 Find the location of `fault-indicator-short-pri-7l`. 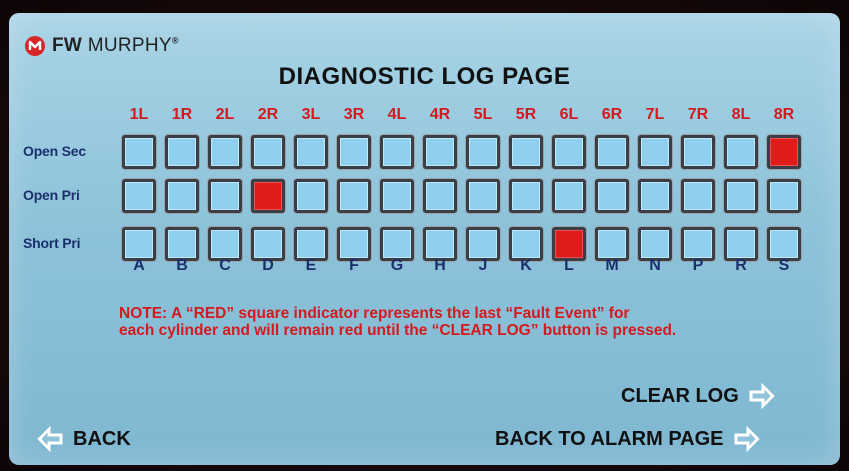

fault-indicator-short-pri-7l is located at coordinates (655, 244).